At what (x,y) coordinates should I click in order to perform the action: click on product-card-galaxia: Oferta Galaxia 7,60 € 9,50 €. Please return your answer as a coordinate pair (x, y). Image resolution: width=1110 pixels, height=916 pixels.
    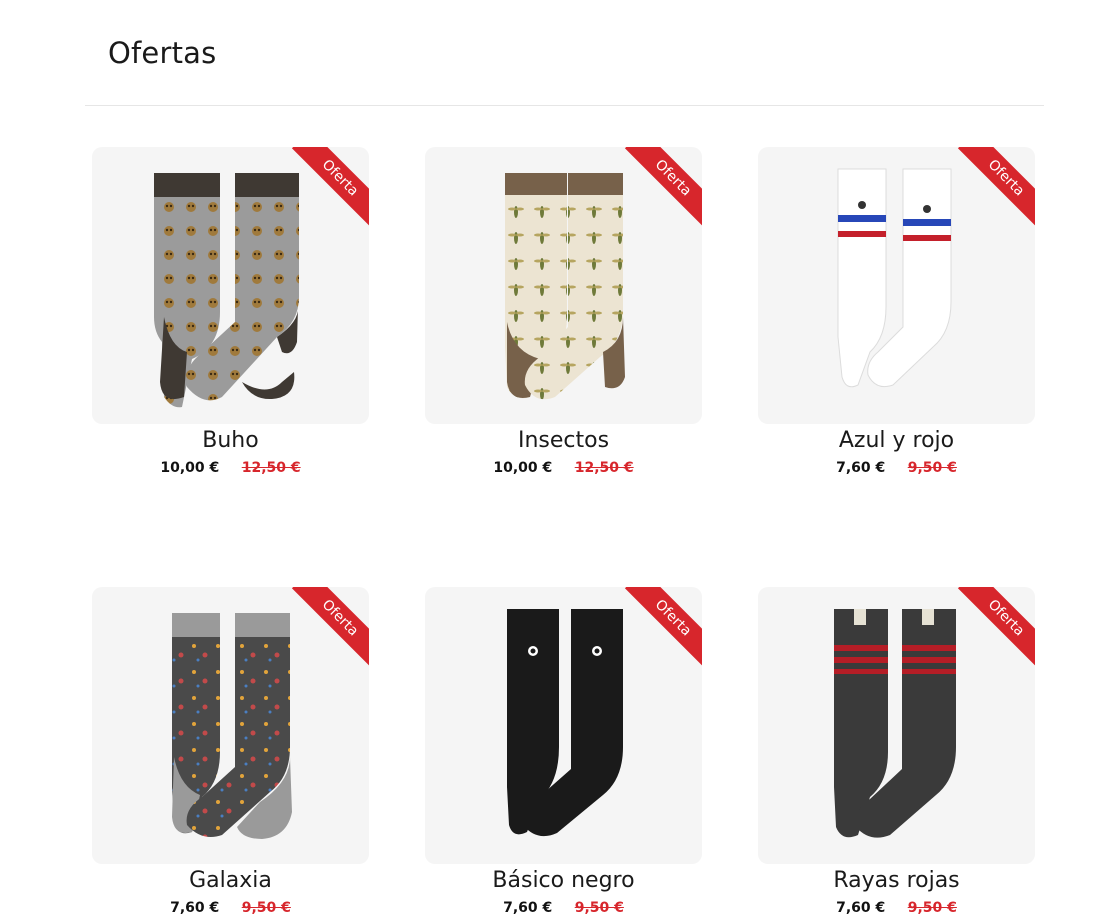
    Looking at the image, I should click on (230, 751).